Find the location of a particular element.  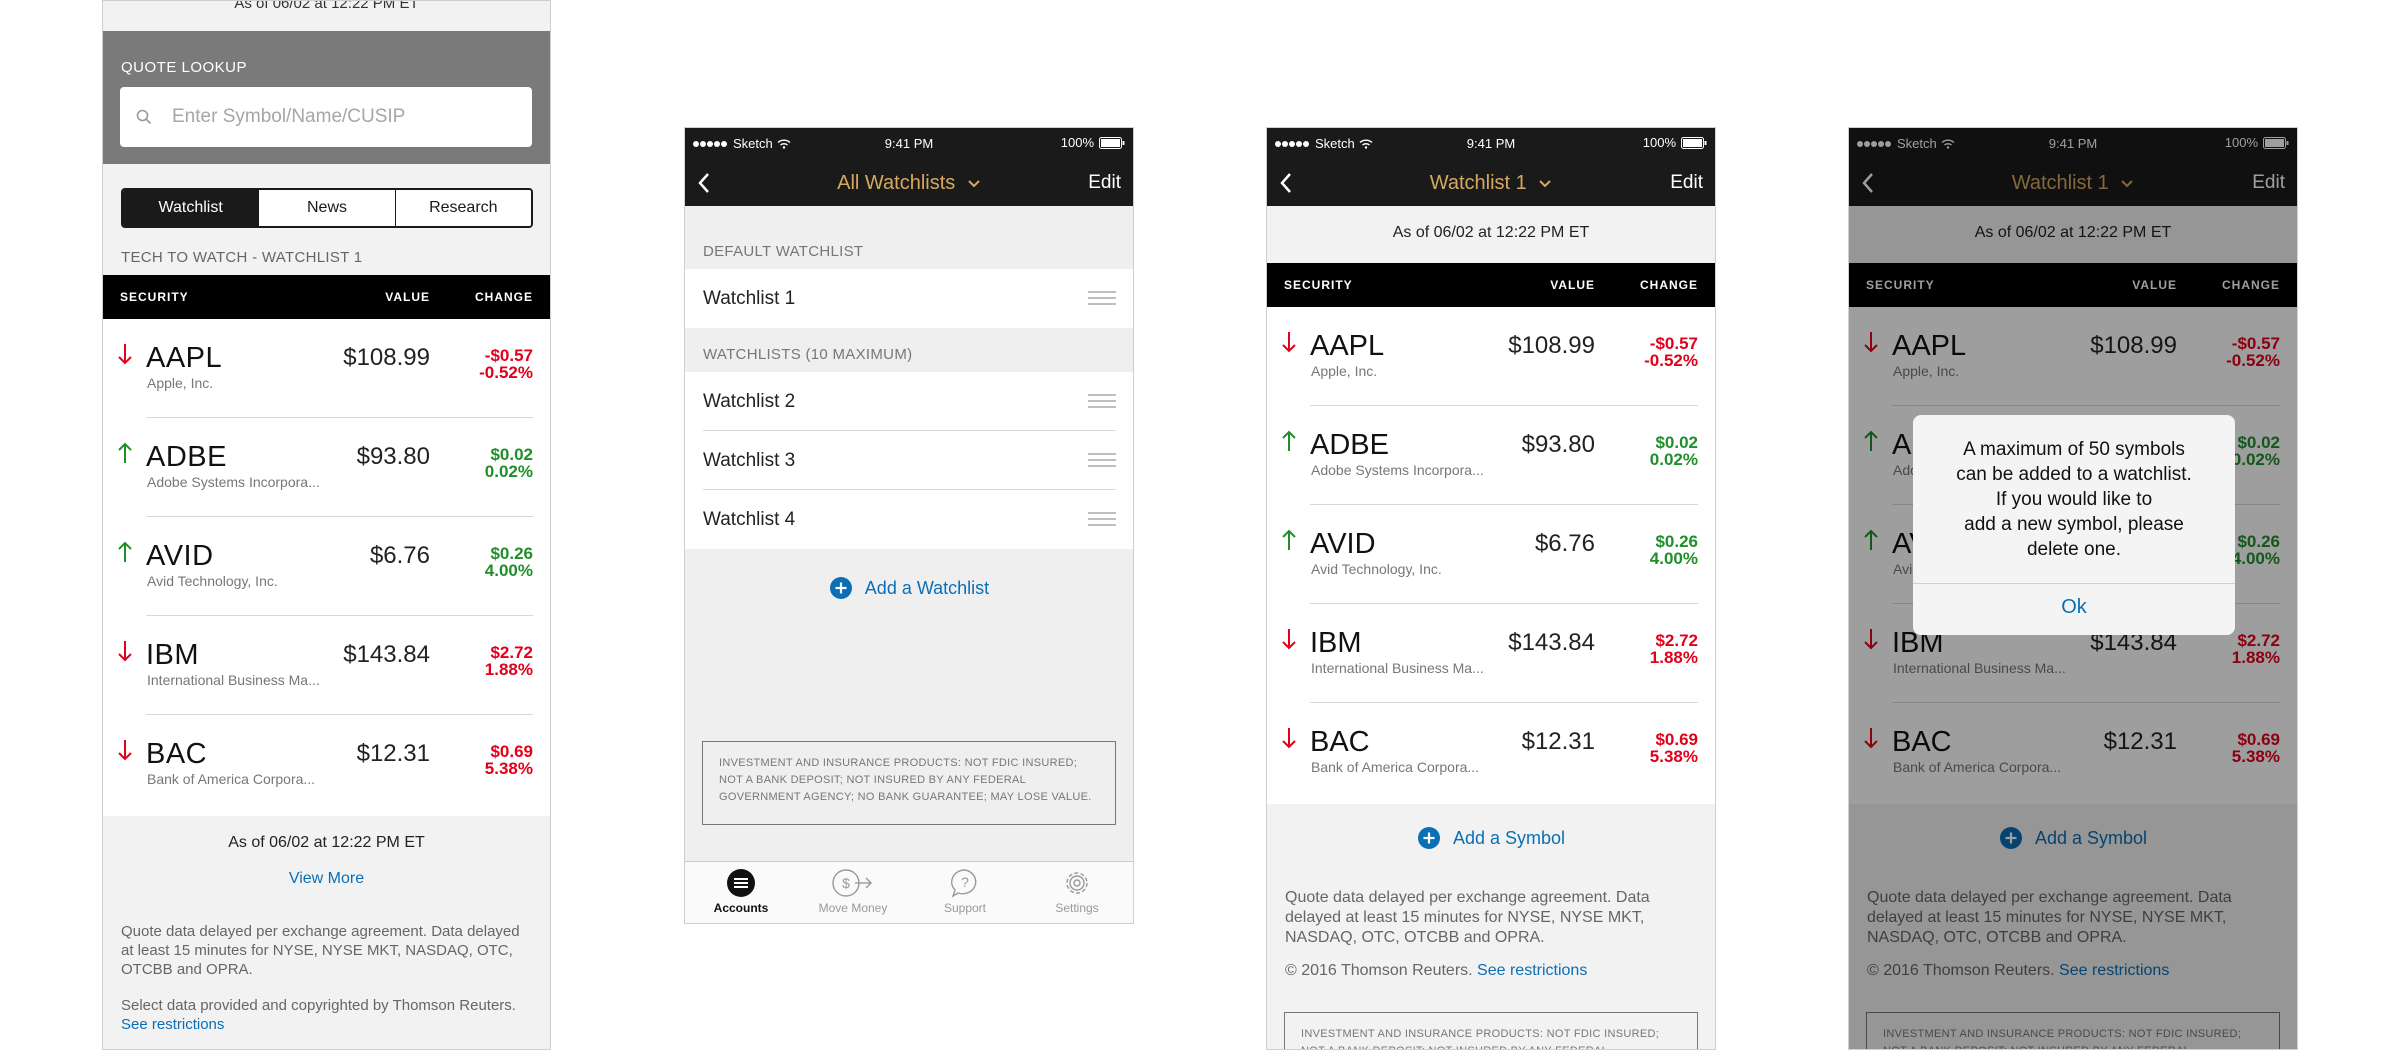

change-amount: $0.02 is located at coordinates (1676, 442).